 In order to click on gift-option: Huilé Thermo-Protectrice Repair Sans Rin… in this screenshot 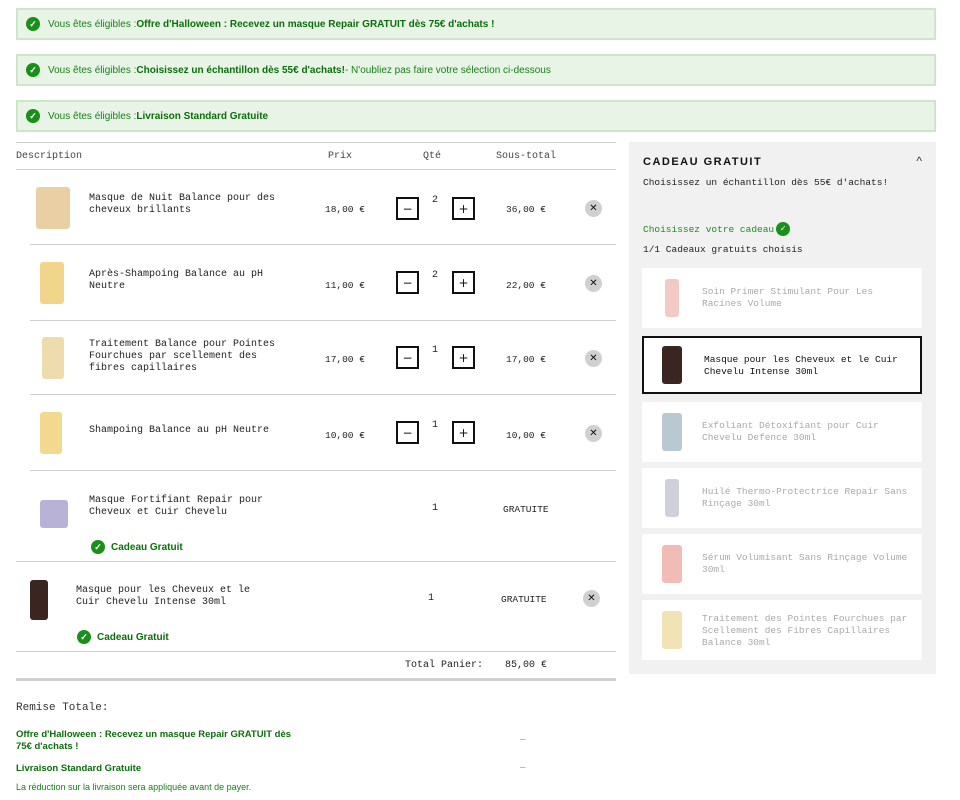, I will do `click(782, 498)`.